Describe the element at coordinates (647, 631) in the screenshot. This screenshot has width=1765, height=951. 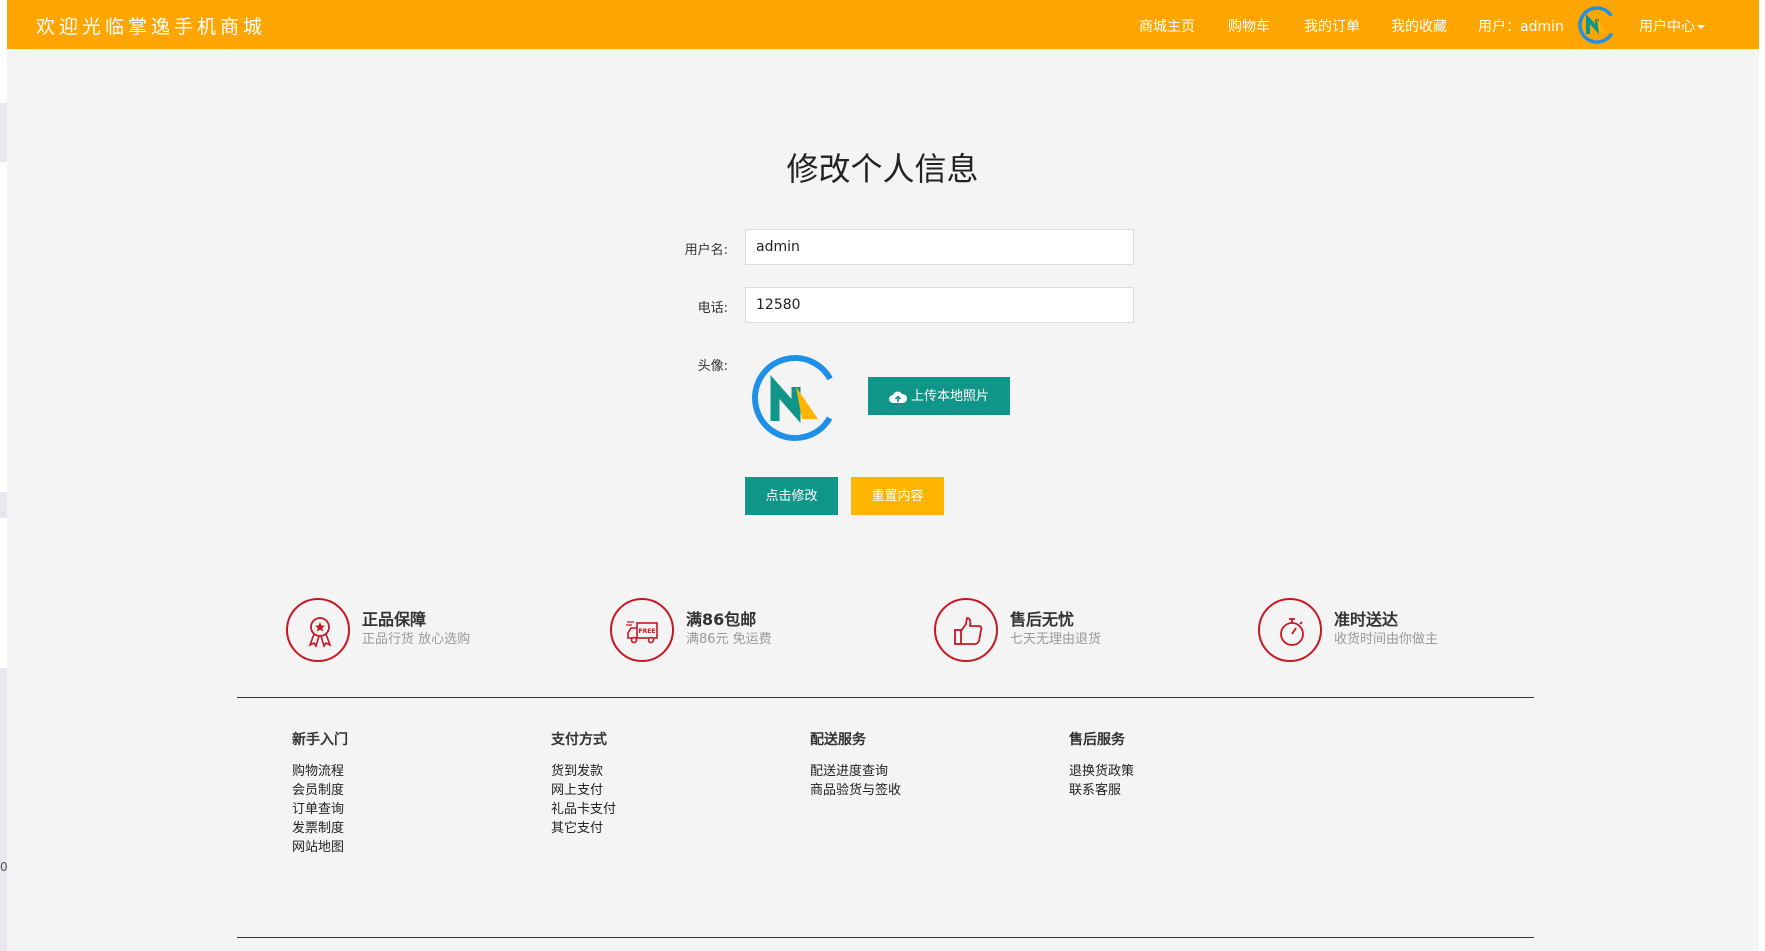
I see `svg-text: FREE` at that location.